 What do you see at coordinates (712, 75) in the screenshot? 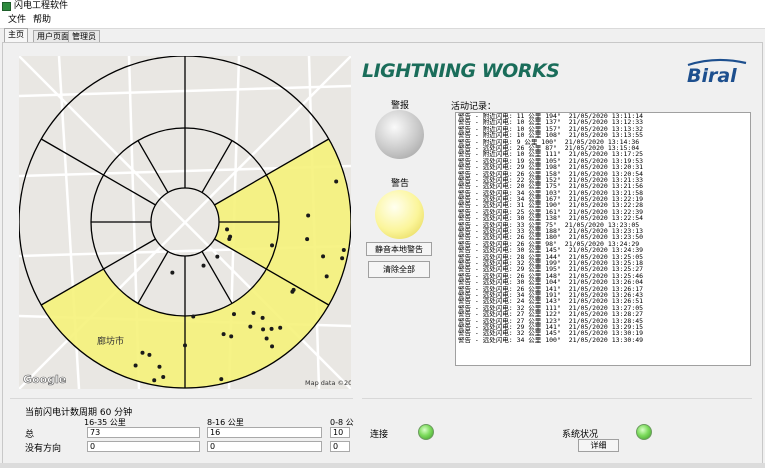
I see `biral-text: Biral` at bounding box center [712, 75].